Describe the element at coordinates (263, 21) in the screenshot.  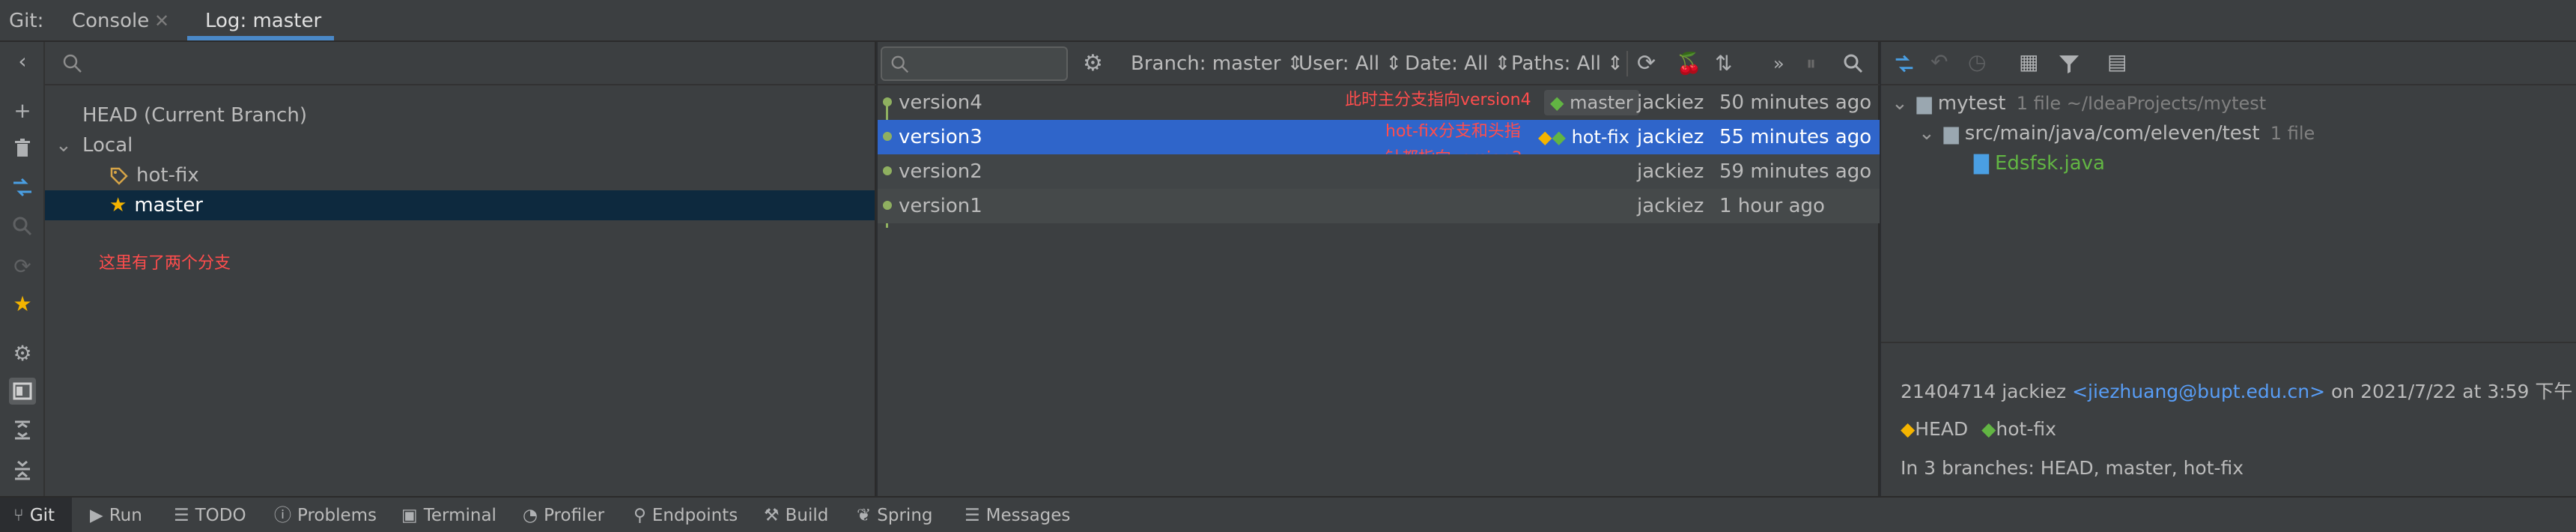
I see `tab-log-master: Log: master` at that location.